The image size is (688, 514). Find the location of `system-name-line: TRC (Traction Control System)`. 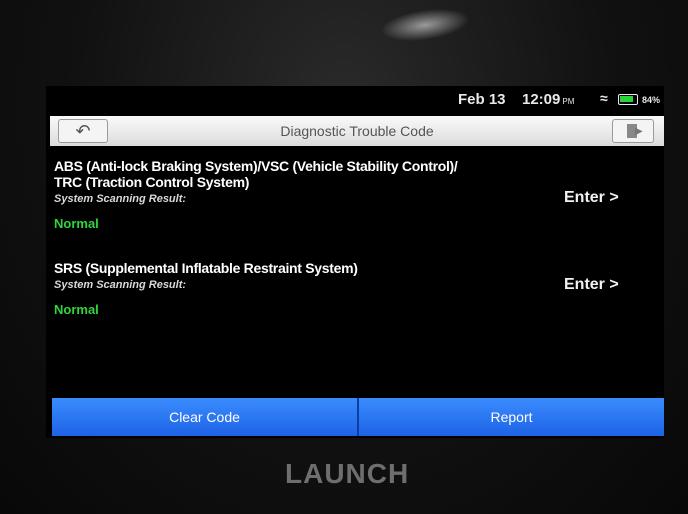

system-name-line: TRC (Traction Control System) is located at coordinates (152, 182).